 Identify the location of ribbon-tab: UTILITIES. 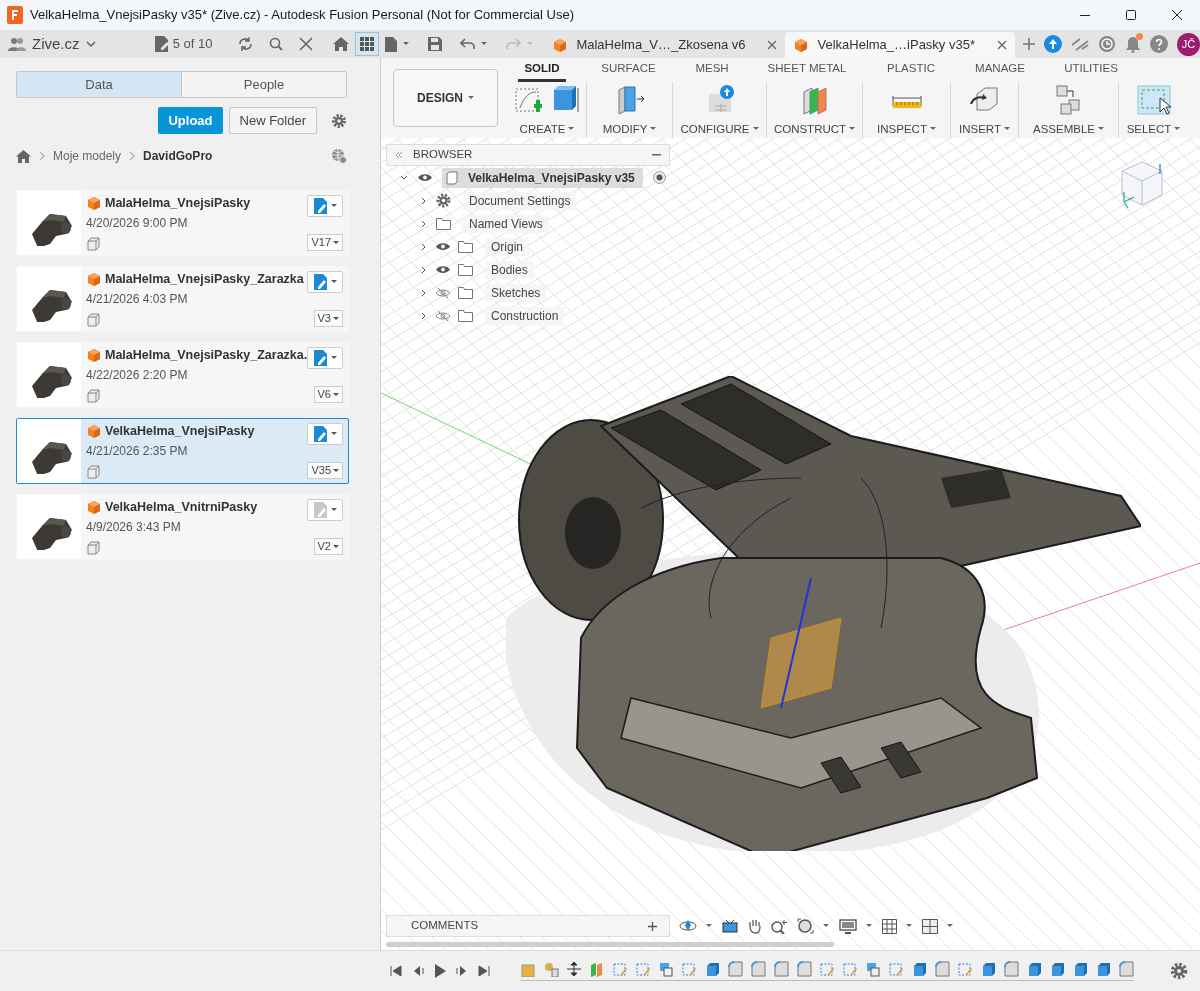
(1091, 70).